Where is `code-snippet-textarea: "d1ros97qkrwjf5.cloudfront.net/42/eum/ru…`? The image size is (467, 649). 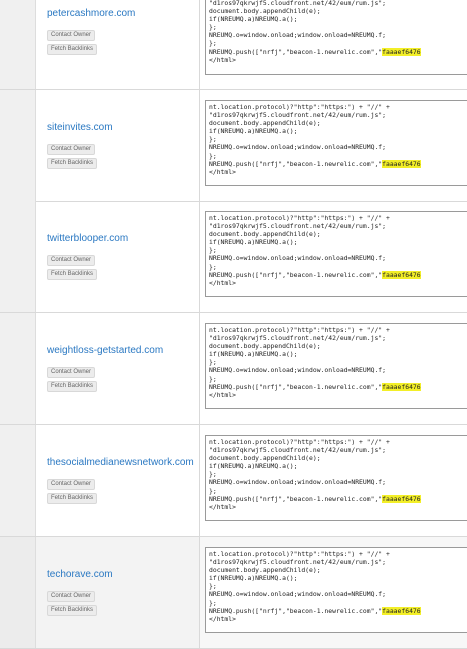
code-snippet-textarea: "d1ros97qkrwjf5.cloudfront.net/42/eum/ru… is located at coordinates (336, 37).